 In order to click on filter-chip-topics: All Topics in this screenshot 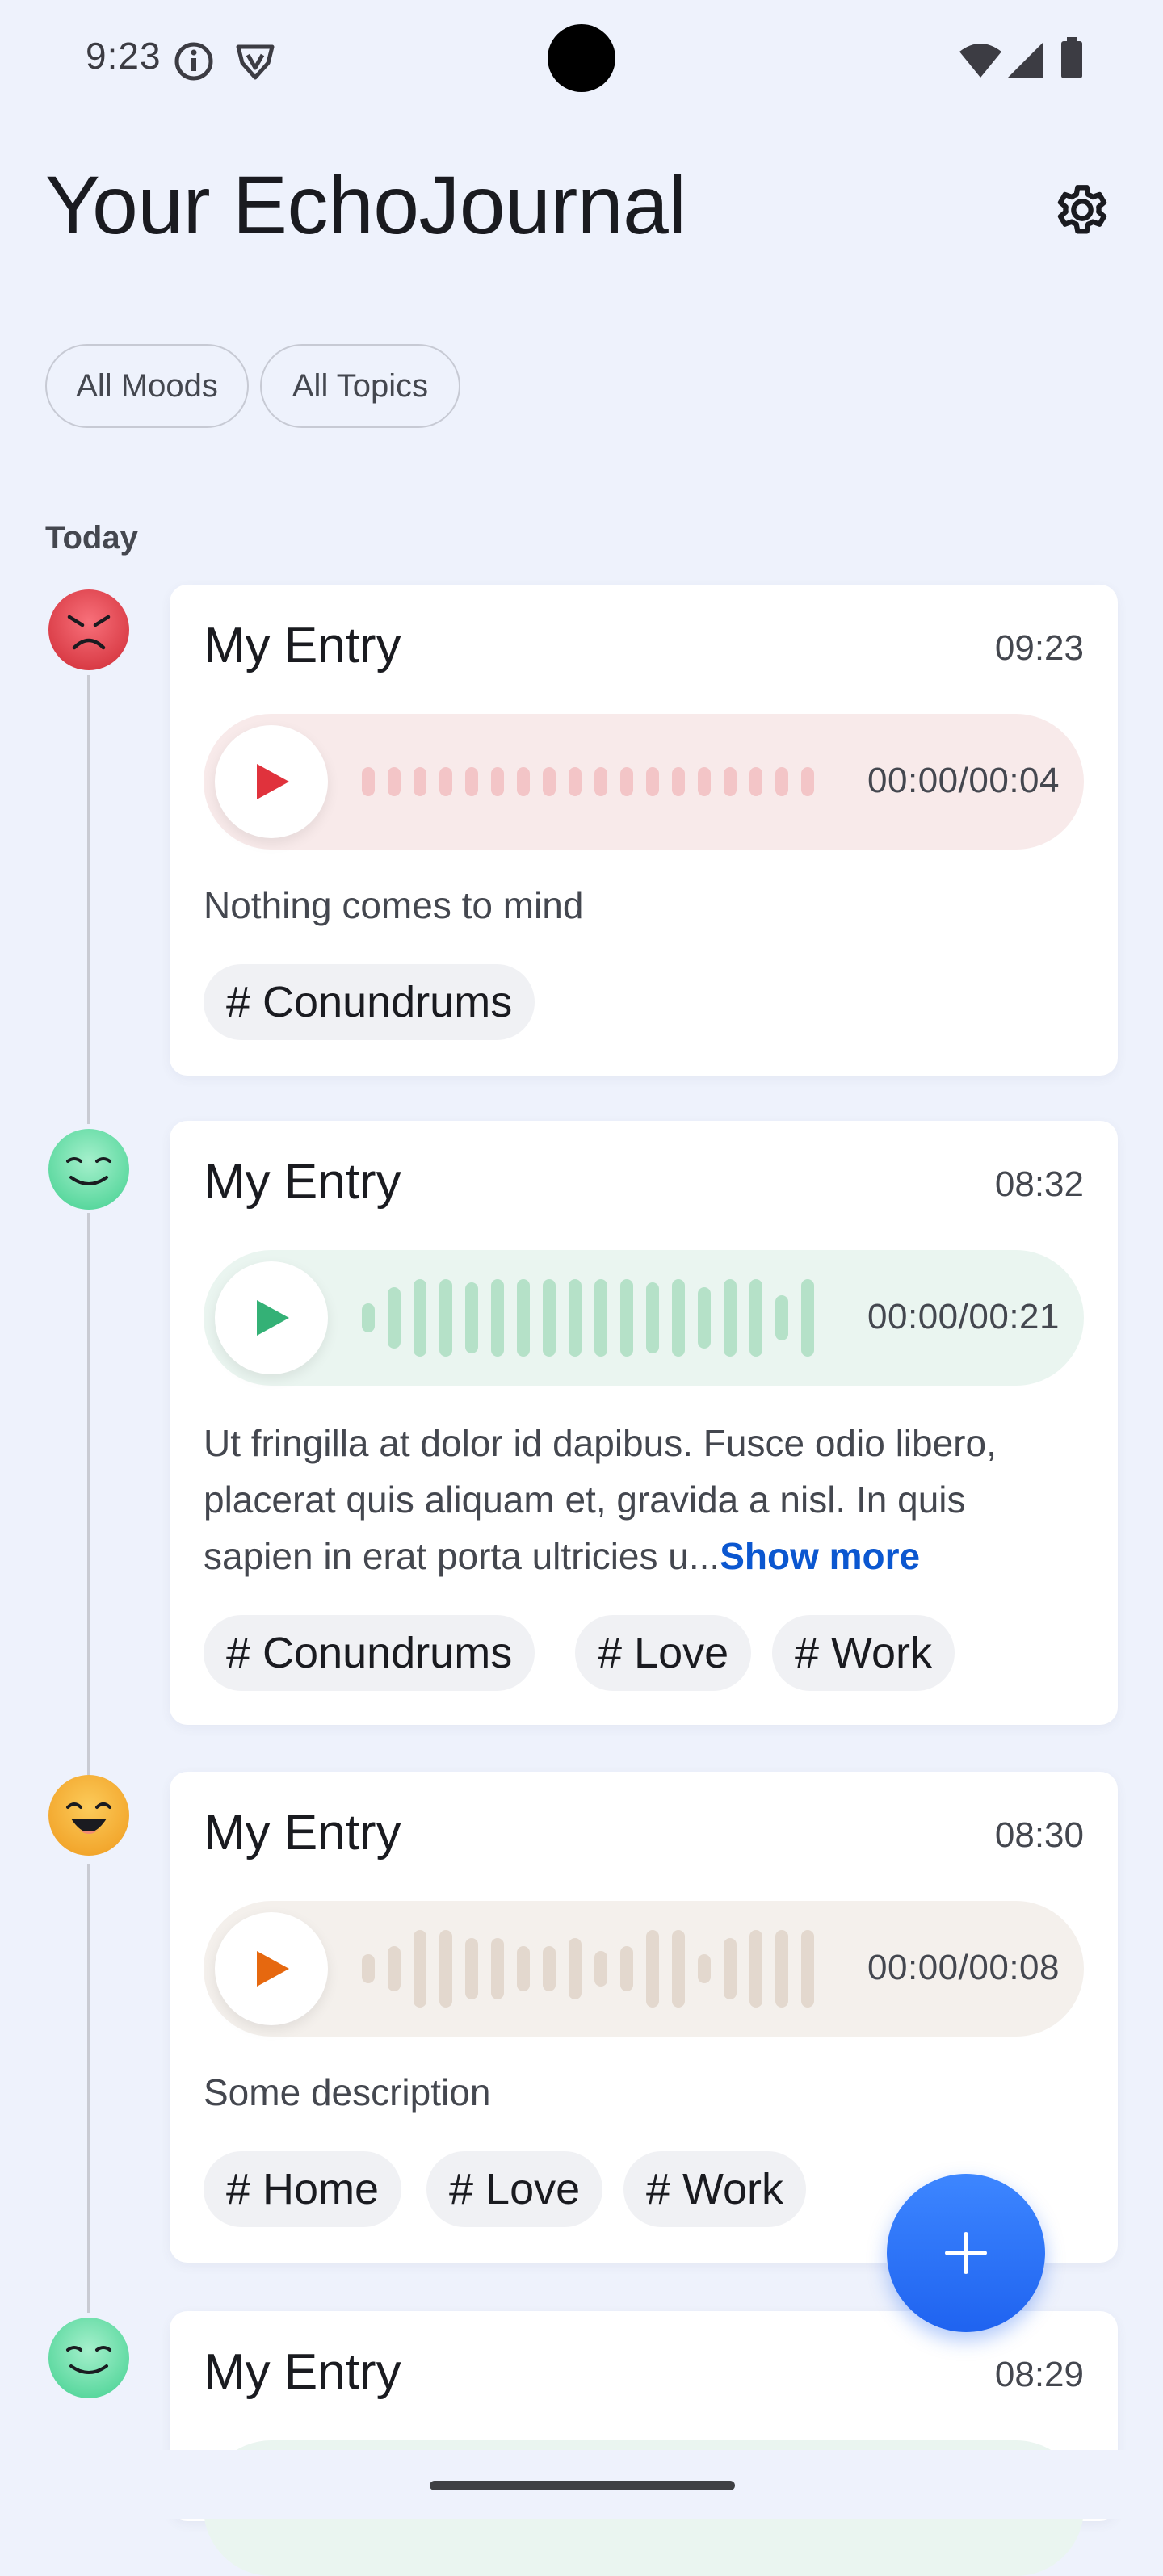, I will do `click(360, 386)`.